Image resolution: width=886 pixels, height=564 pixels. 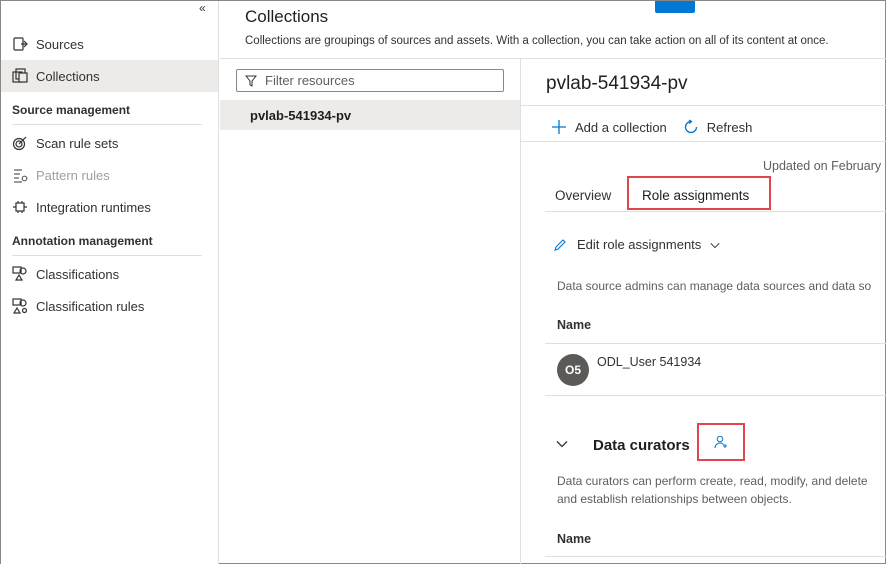 I want to click on sidebar-item-label: Classification rules, so click(x=90, y=306).